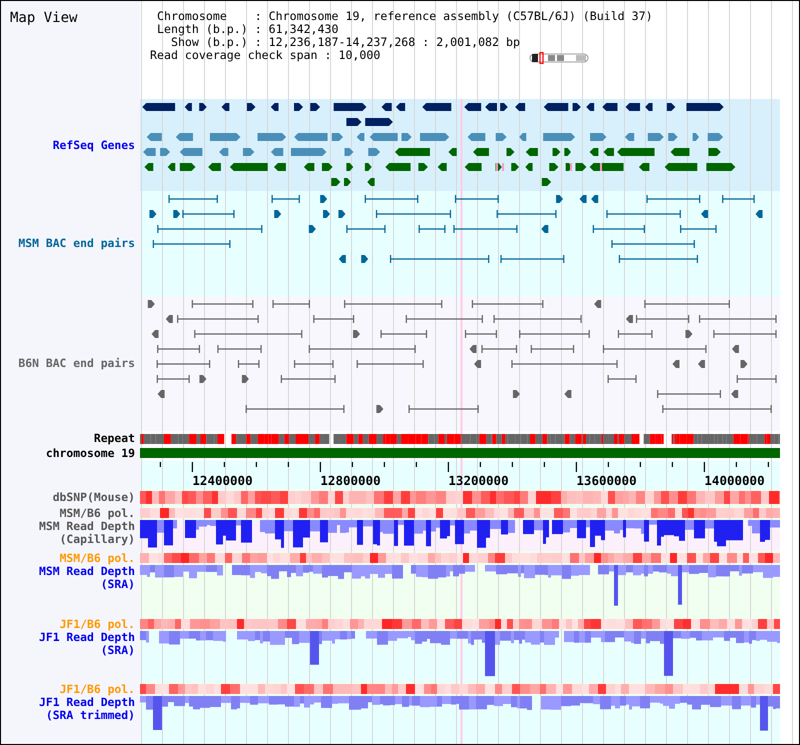 The image size is (800, 745). I want to click on axis-tick-label: 14000000, so click(734, 480).